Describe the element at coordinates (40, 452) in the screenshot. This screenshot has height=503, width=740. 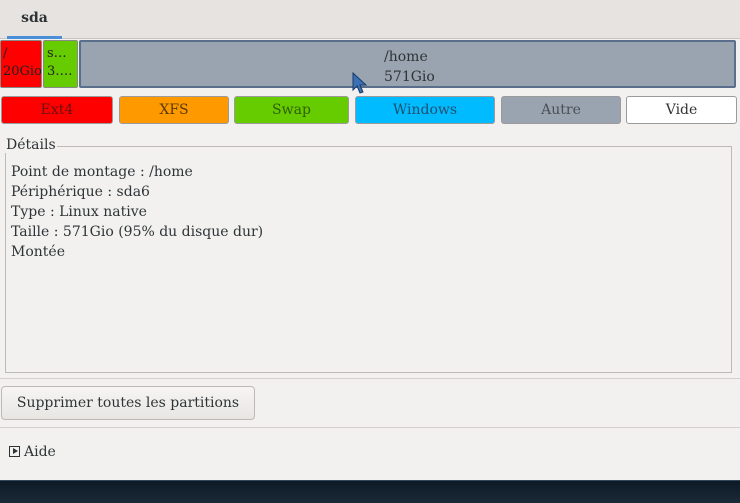
I see `help-label: Aide` at that location.